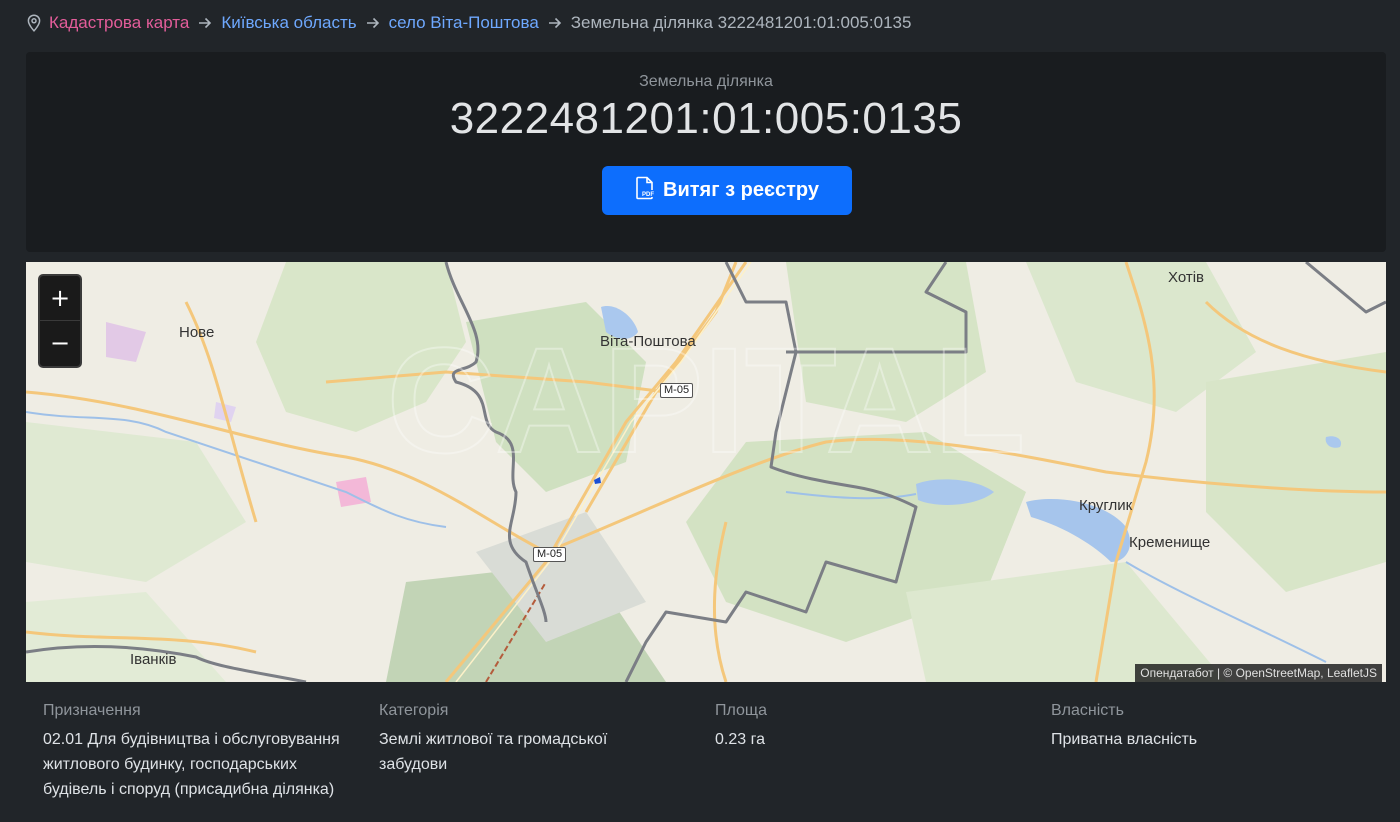  Describe the element at coordinates (60, 298) in the screenshot. I see `zoom-in-button: +` at that location.